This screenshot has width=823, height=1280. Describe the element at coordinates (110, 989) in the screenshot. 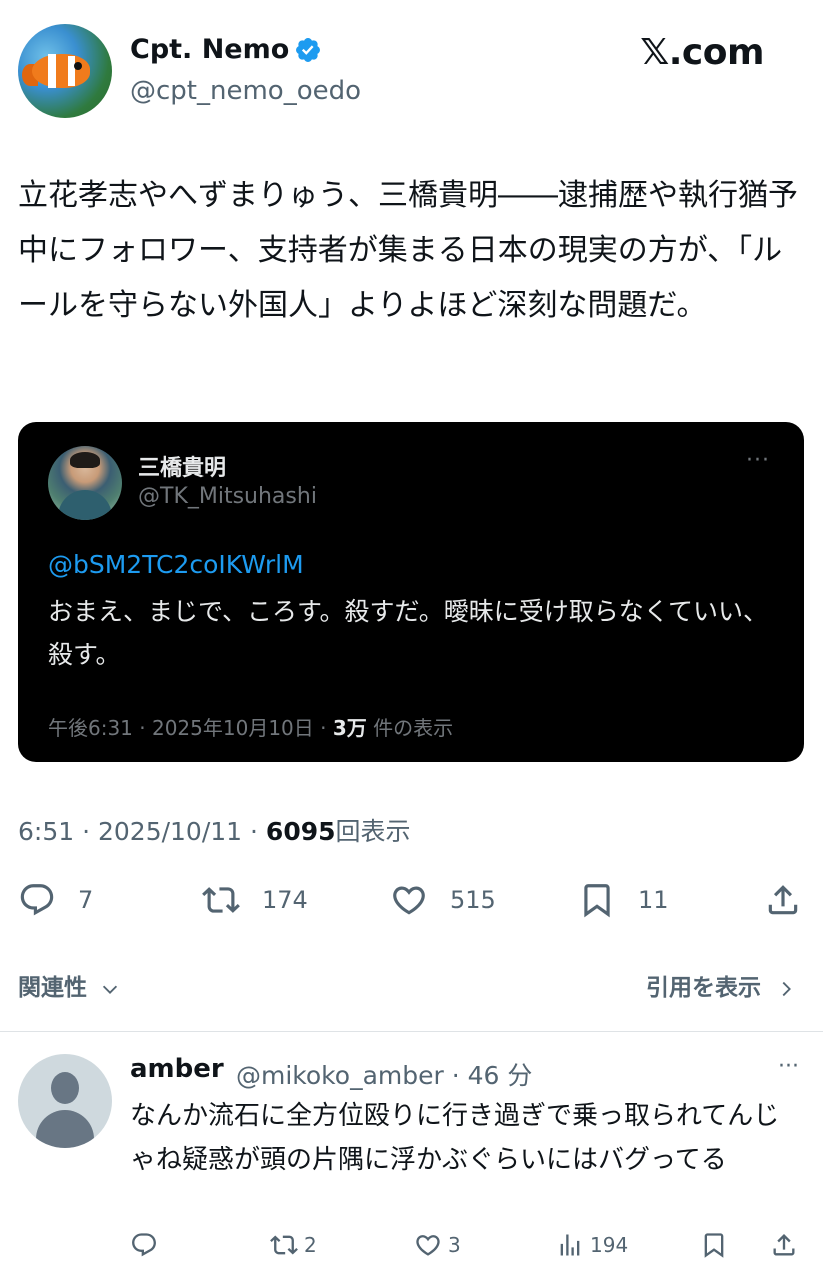

I see `chevron-down-icon` at that location.